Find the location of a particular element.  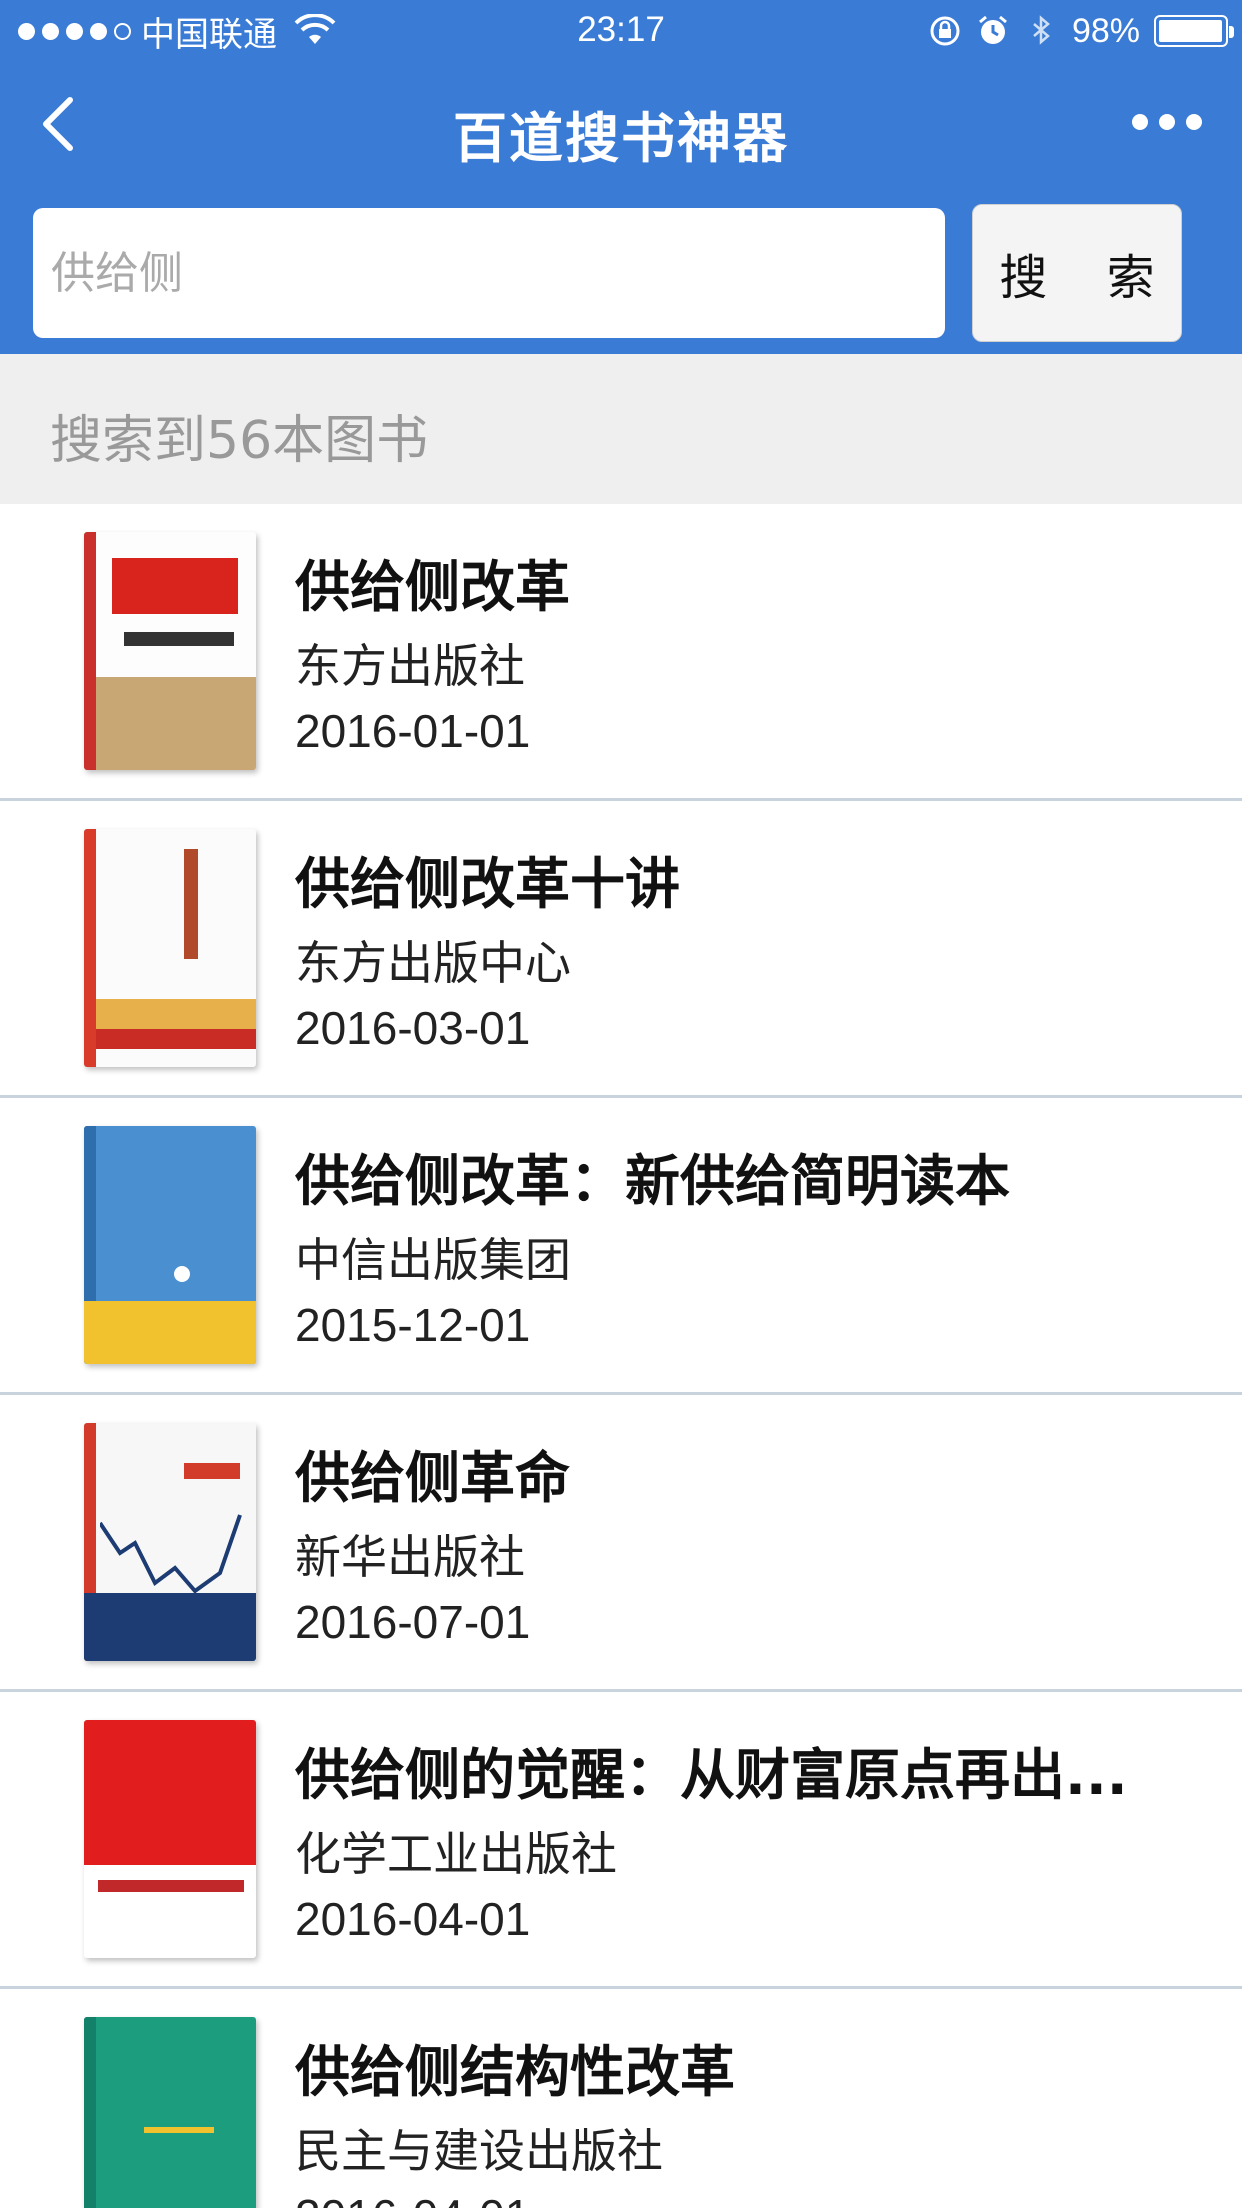

book-publisher: 中信出版集团 is located at coordinates (433, 1260).